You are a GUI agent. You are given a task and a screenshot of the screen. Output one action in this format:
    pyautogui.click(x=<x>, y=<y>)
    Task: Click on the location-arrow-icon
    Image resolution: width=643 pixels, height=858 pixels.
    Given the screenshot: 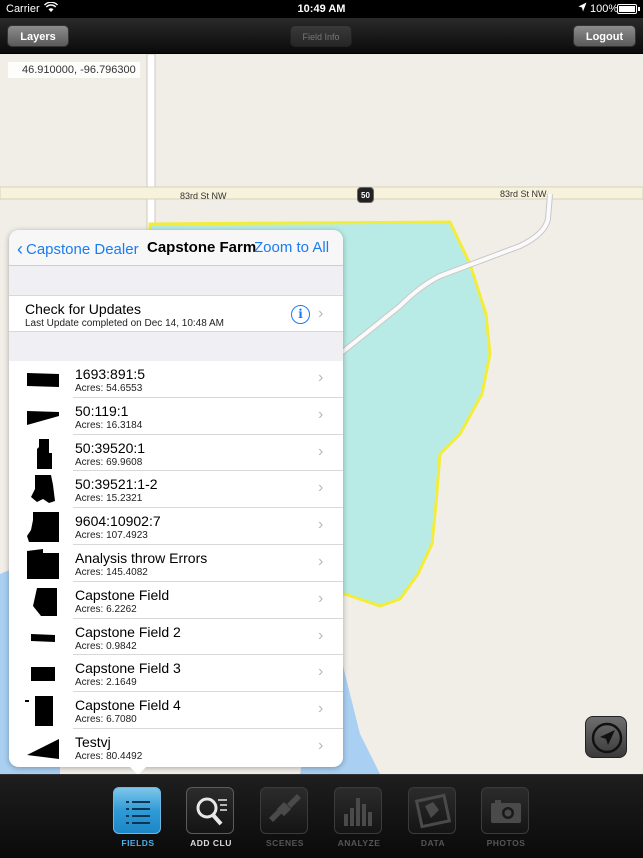 What is the action you would take?
    pyautogui.click(x=582, y=8)
    